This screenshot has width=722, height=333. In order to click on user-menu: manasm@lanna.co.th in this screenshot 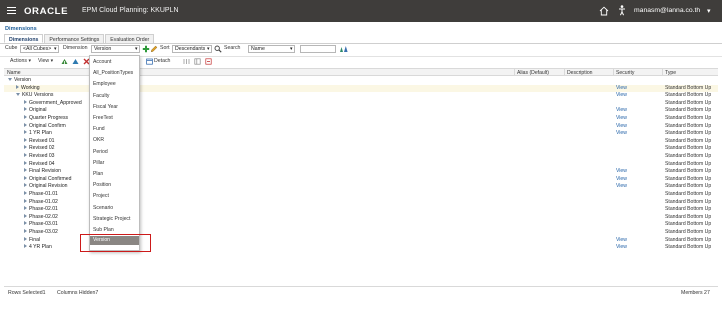, I will do `click(667, 10)`.